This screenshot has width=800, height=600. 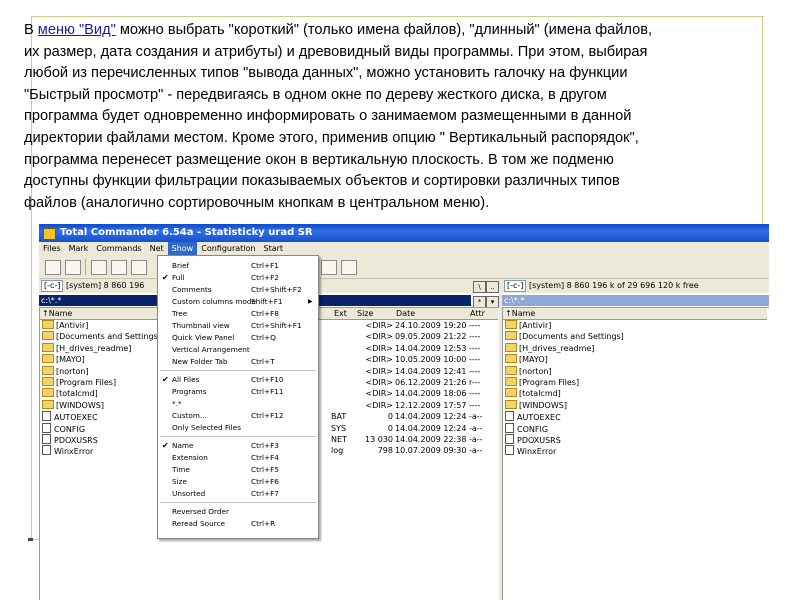 What do you see at coordinates (181, 469) in the screenshot?
I see `menu-item-label: Time` at bounding box center [181, 469].